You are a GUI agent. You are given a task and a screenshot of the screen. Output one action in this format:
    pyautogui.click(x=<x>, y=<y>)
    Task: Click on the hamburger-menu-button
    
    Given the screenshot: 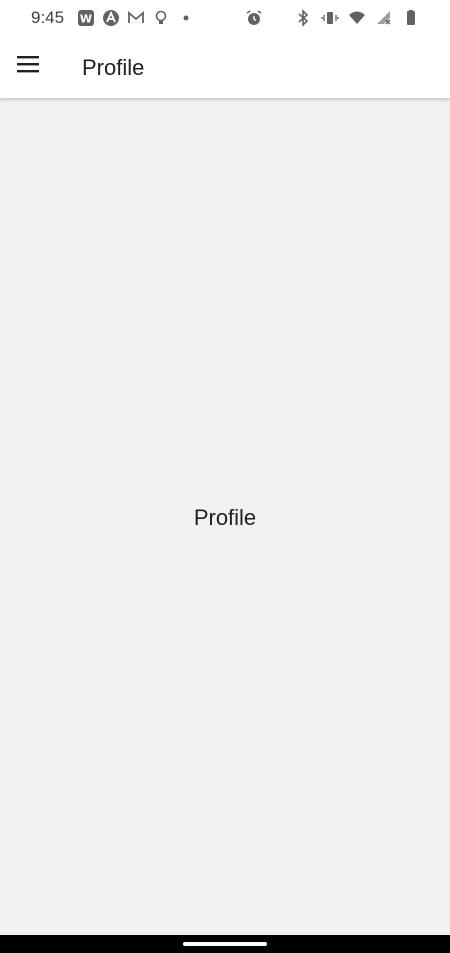 What is the action you would take?
    pyautogui.click(x=28, y=66)
    